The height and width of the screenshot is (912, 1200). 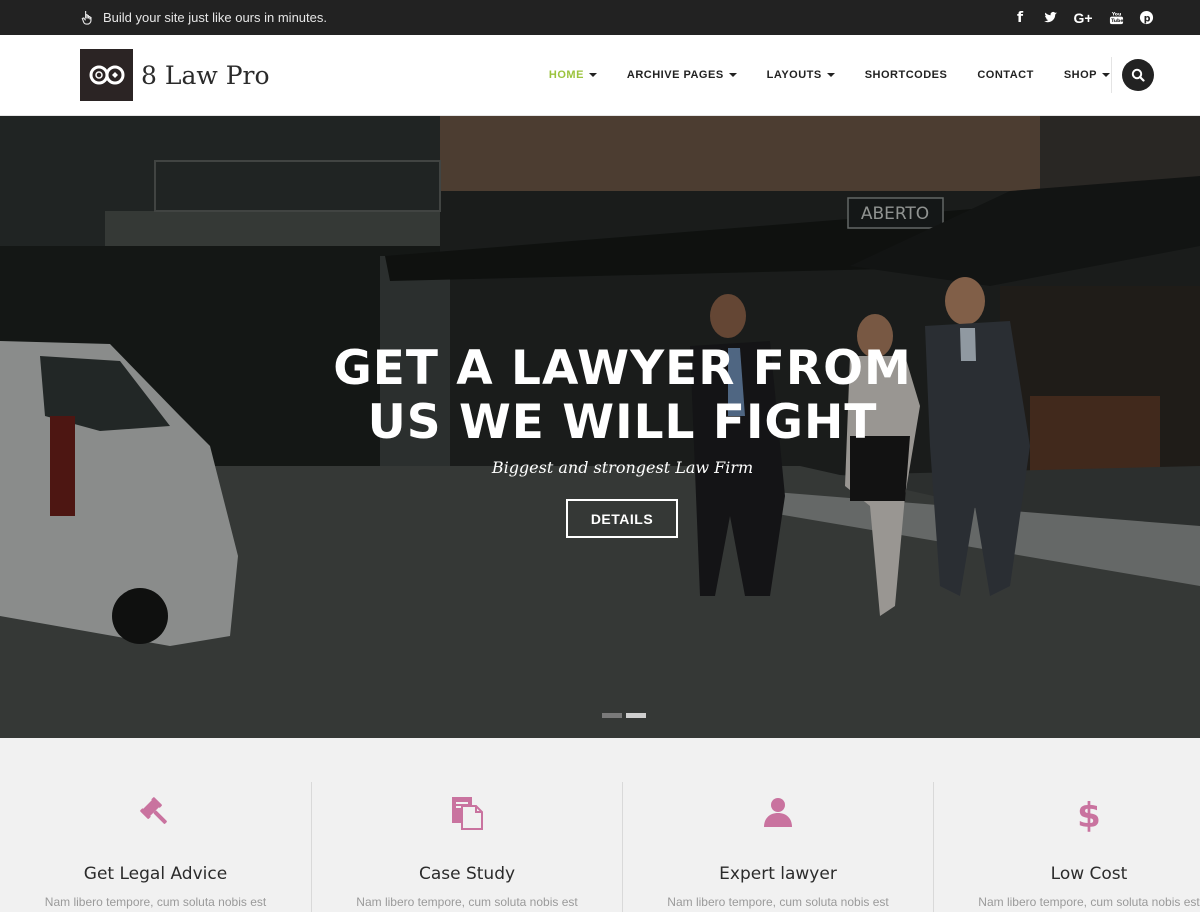 I want to click on search-icon, so click(x=1138, y=75).